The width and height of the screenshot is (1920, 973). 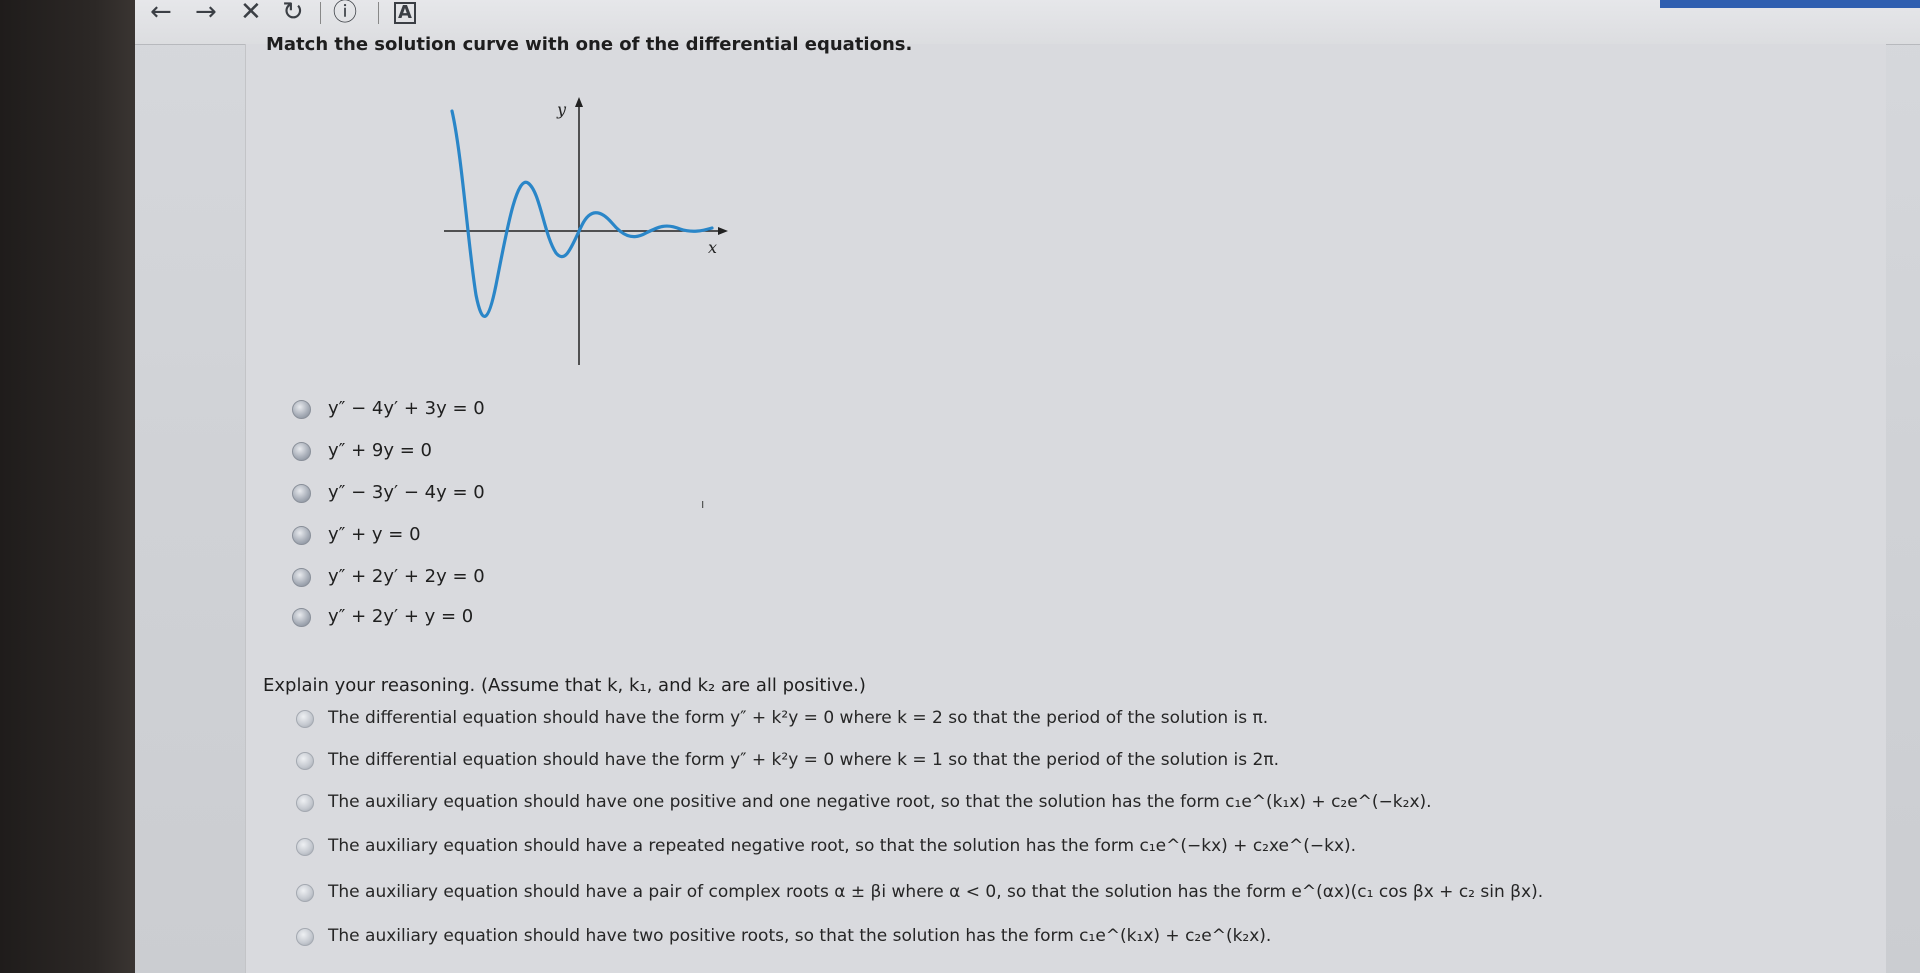 I want to click on option-label: y″ + 9y = 0, so click(x=380, y=450).